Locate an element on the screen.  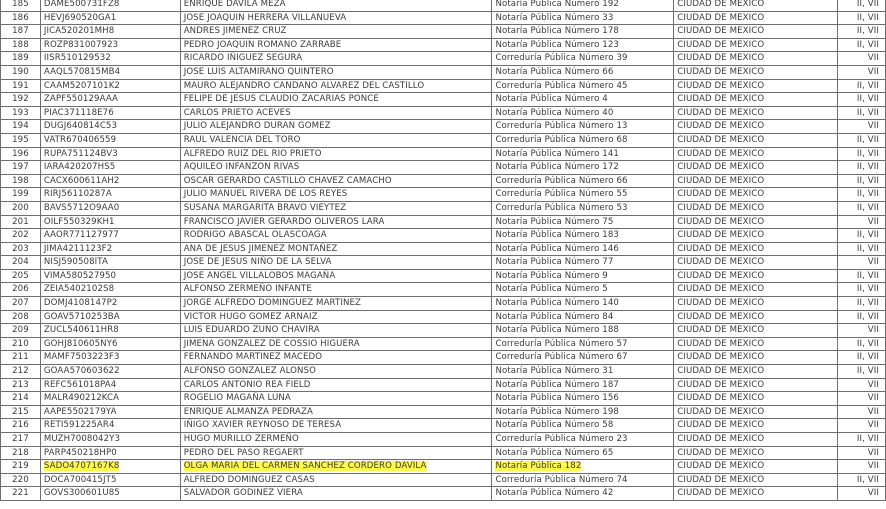
rfc-cell: VIMA580527950 is located at coordinates (110, 276).